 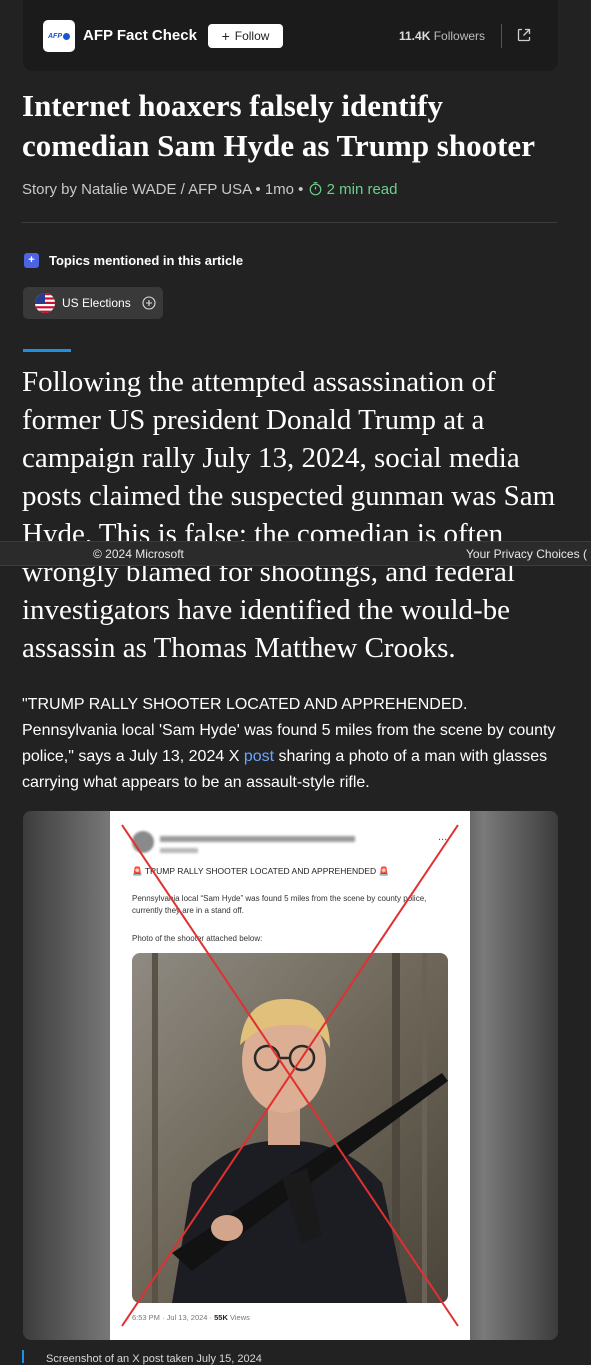 I want to click on topics-icon: +, so click(x=31, y=260).